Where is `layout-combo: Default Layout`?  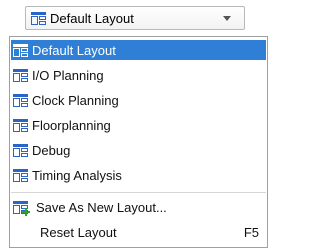 layout-combo: Default Layout is located at coordinates (134, 17).